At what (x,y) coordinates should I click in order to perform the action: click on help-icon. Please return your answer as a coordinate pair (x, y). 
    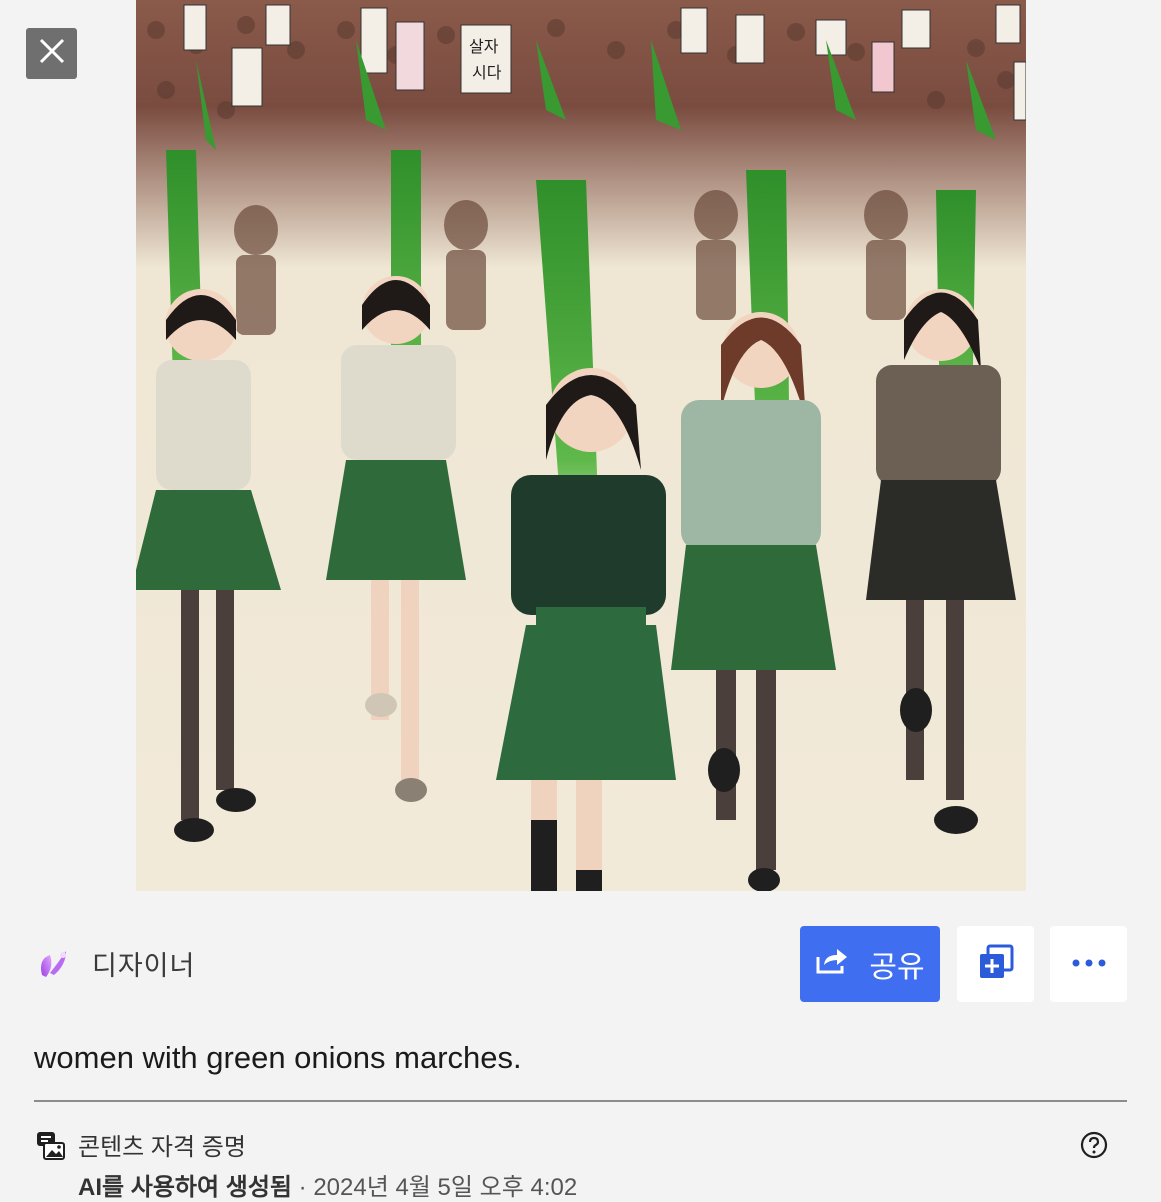
    Looking at the image, I should click on (1094, 1147).